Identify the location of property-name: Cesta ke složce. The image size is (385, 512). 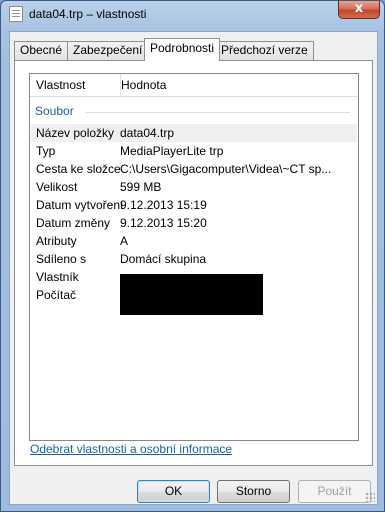
(78, 169).